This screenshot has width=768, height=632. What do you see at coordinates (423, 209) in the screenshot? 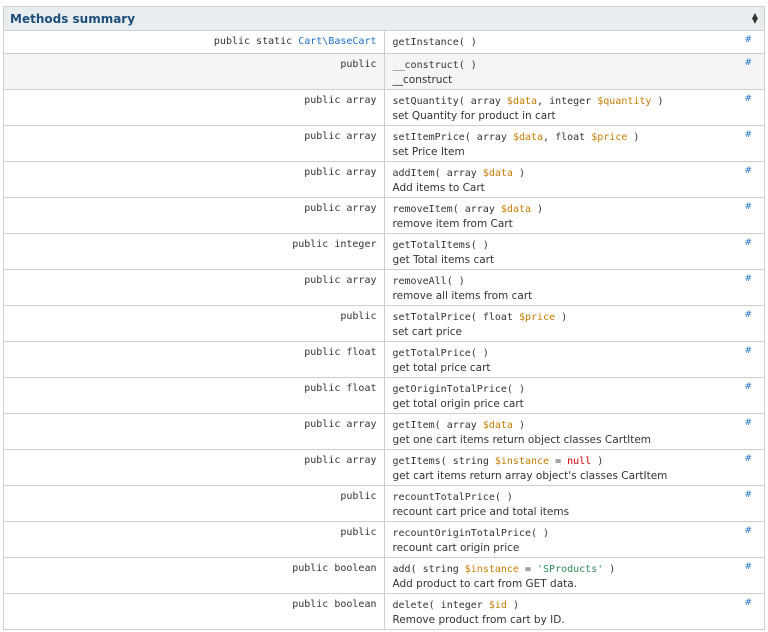
I see `method-name-link: removeItem` at bounding box center [423, 209].